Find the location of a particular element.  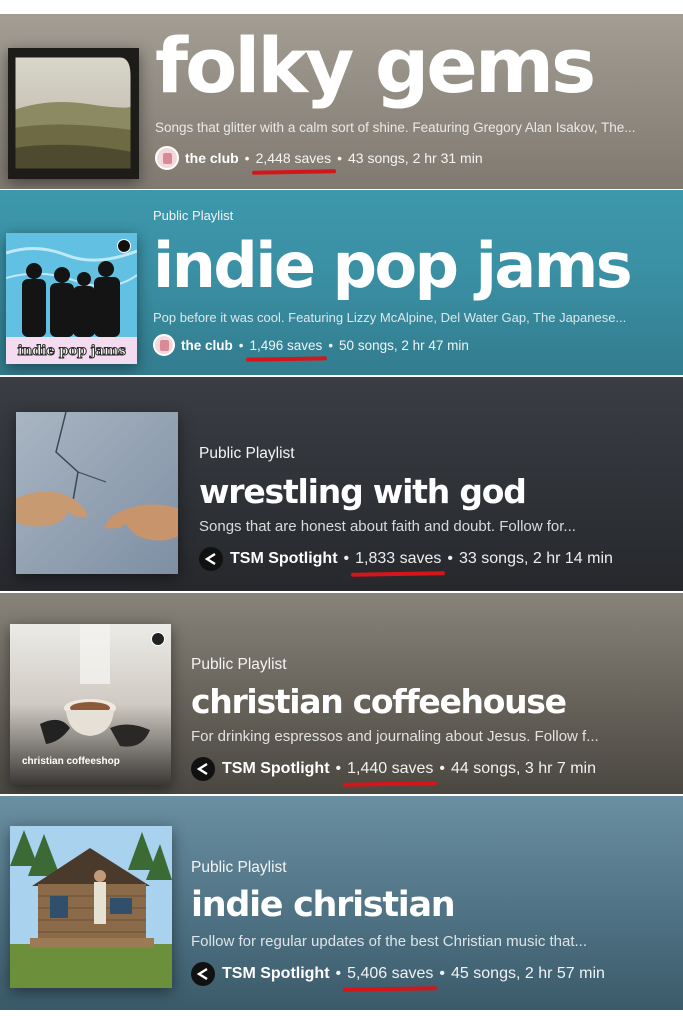

landscape-image is located at coordinates (73, 113).